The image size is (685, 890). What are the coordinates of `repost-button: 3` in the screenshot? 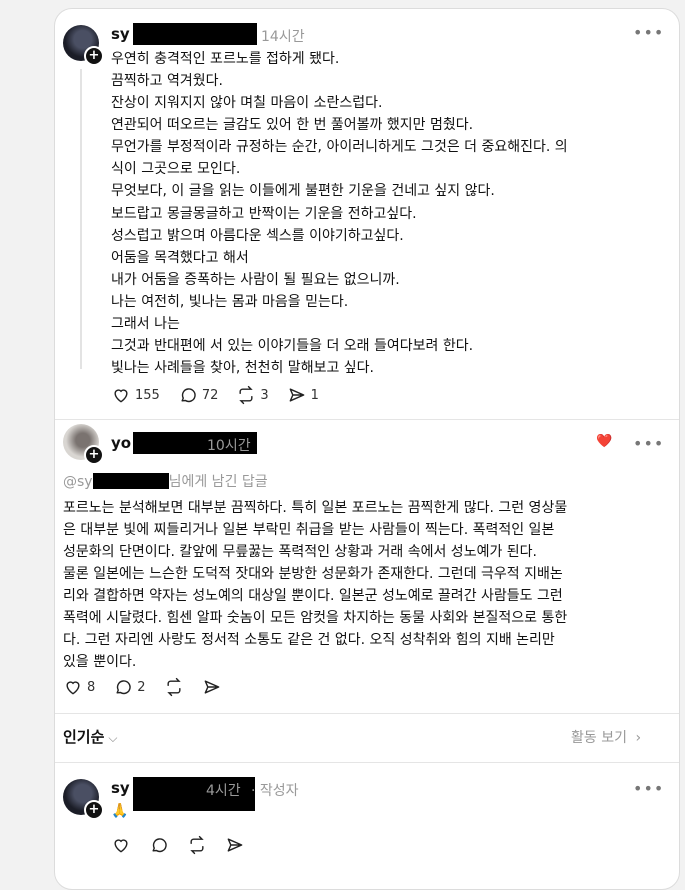 It's located at (252, 395).